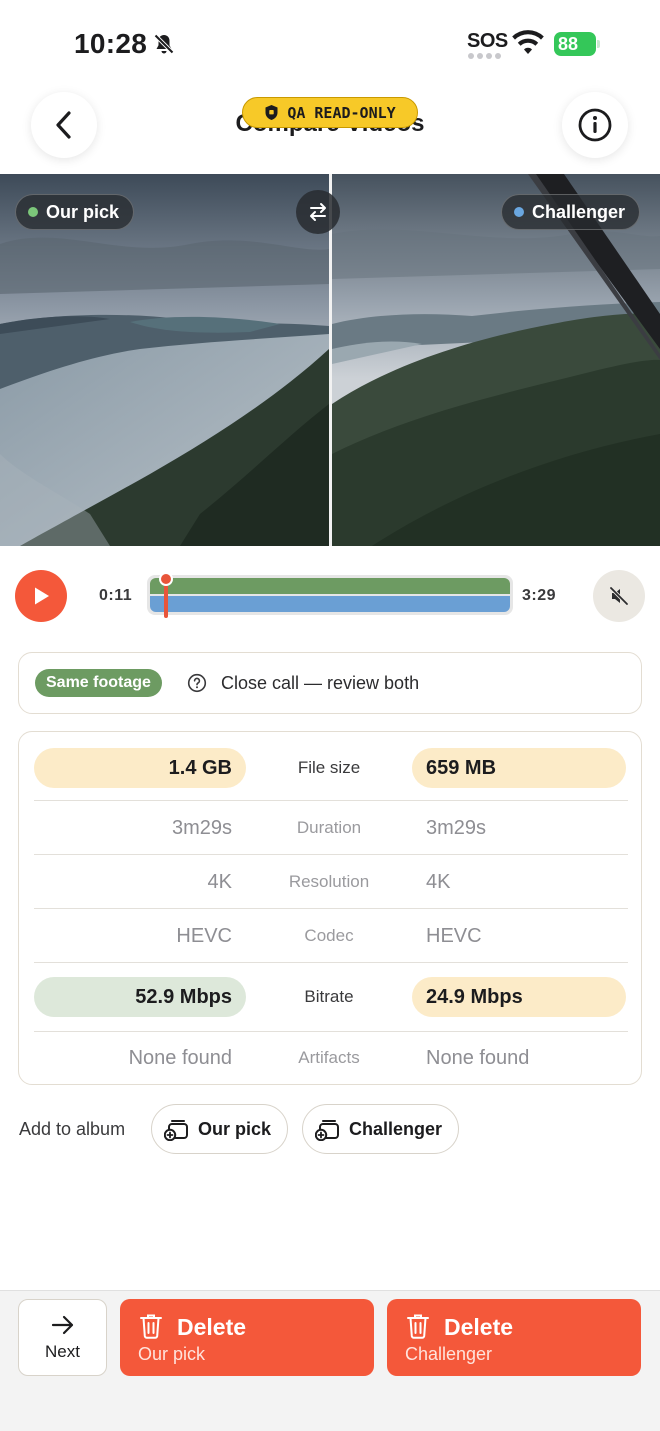 The image size is (660, 1431). What do you see at coordinates (487, 41) in the screenshot?
I see `sos-indicator: SOS` at bounding box center [487, 41].